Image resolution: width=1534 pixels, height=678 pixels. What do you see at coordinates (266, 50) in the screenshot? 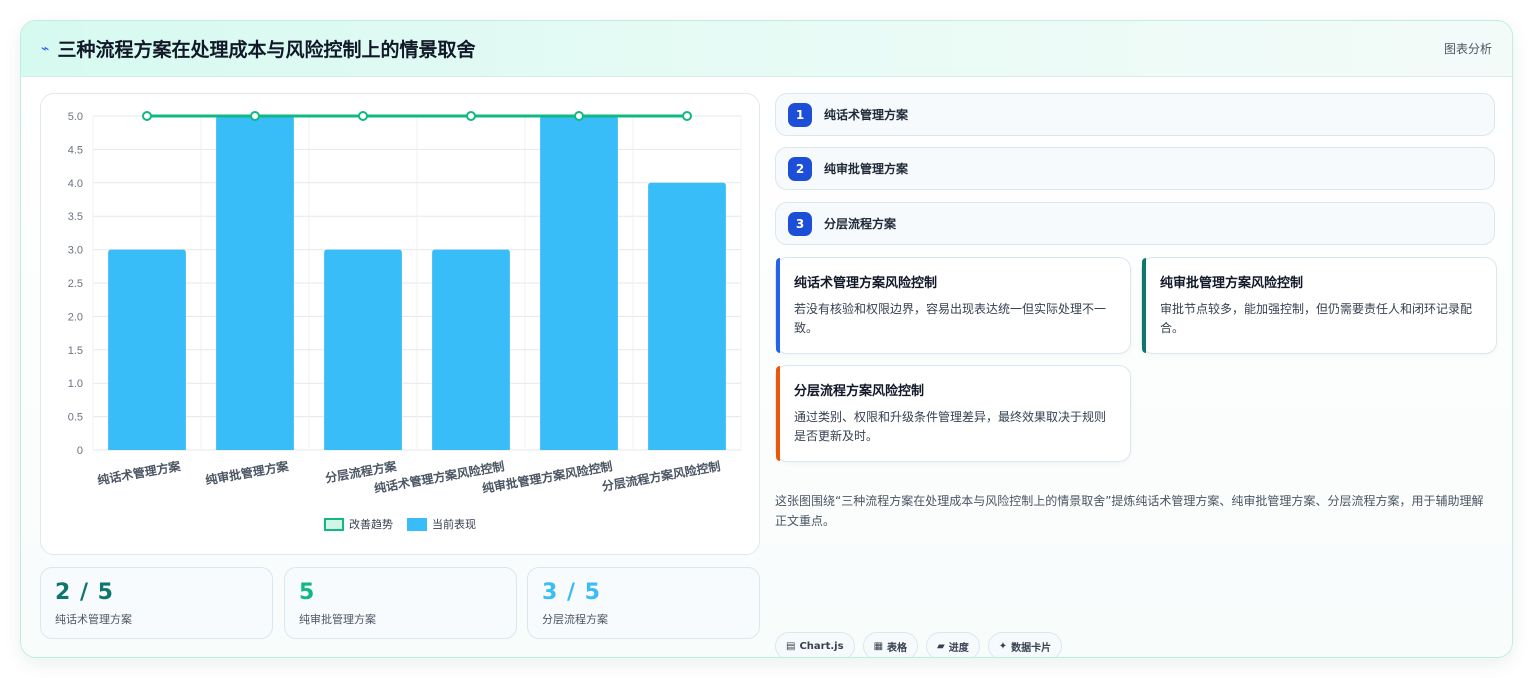
I see `page-title: 三种流程方案在处理成本与风险控制上的情景取舍` at bounding box center [266, 50].